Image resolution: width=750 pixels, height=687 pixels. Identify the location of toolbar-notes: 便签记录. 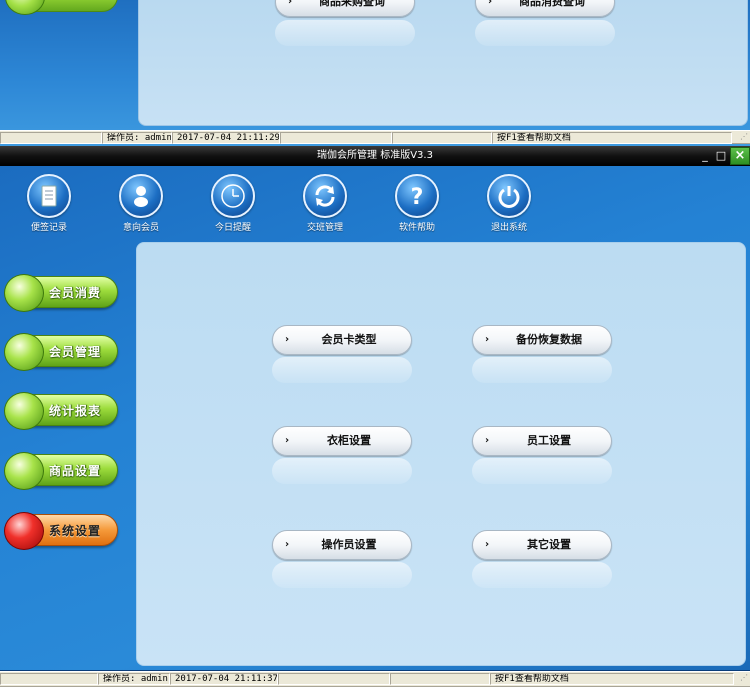
(49, 201).